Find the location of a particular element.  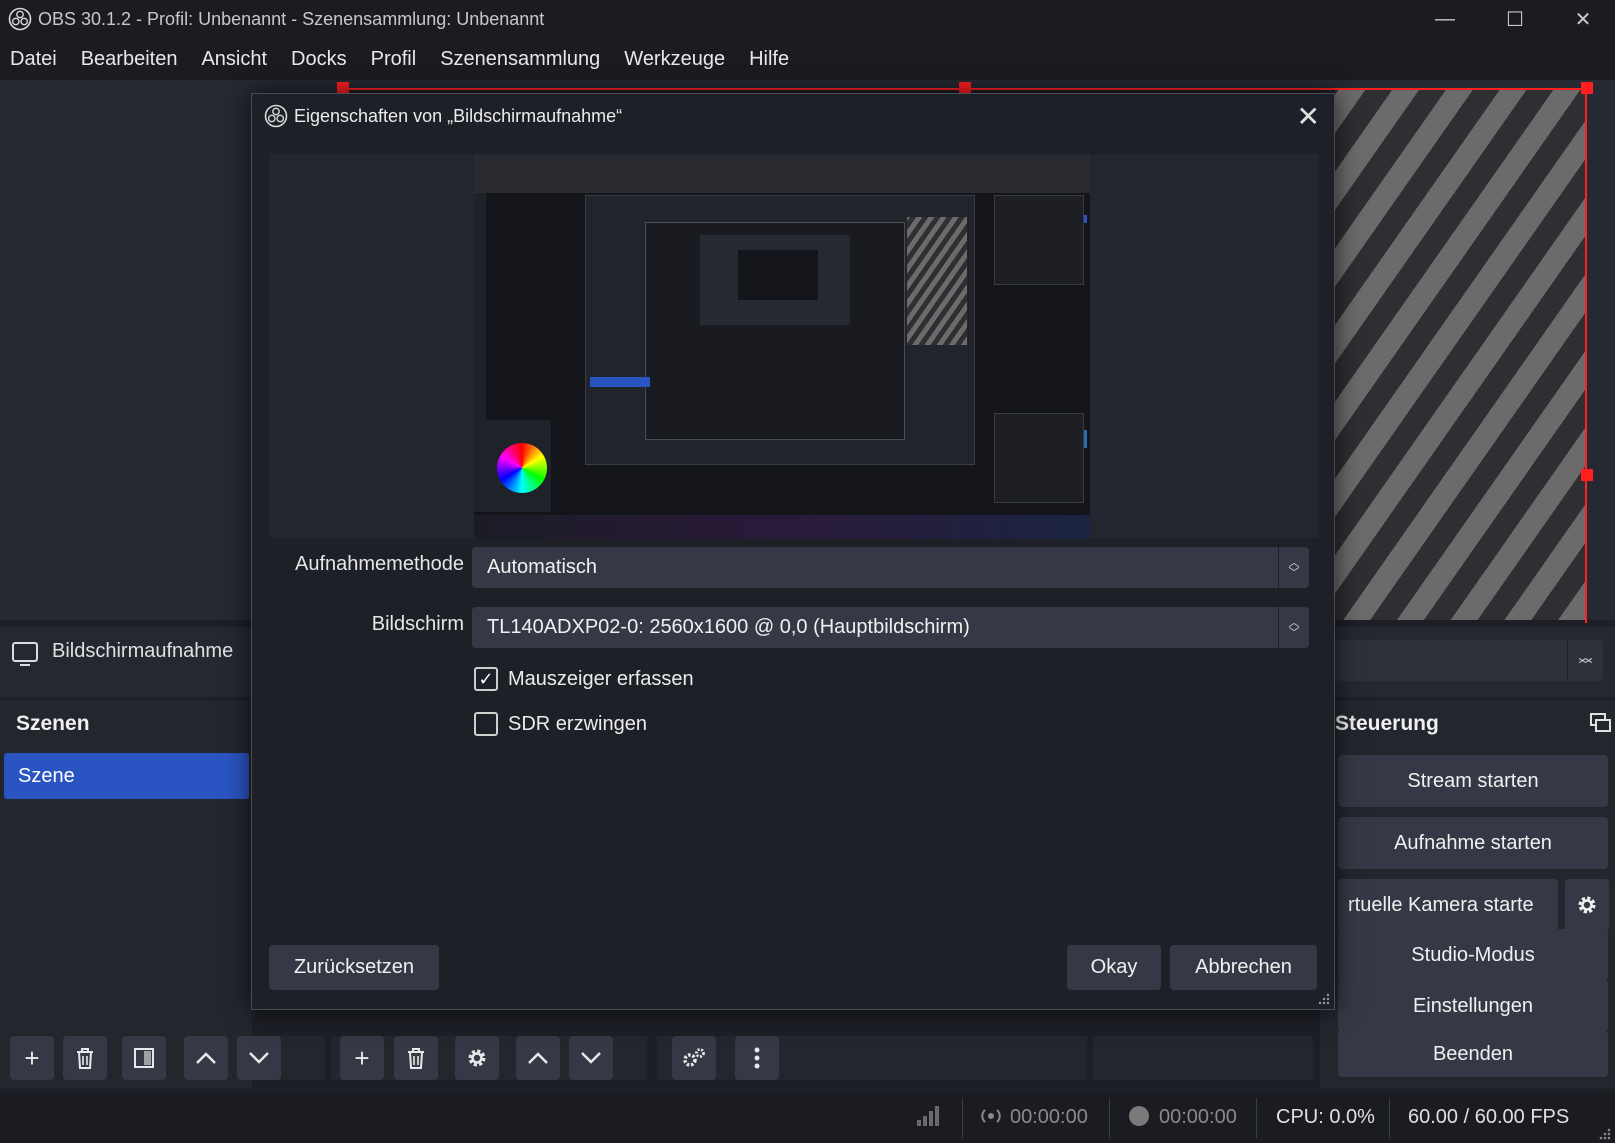

streaming-icon is located at coordinates (991, 1116).